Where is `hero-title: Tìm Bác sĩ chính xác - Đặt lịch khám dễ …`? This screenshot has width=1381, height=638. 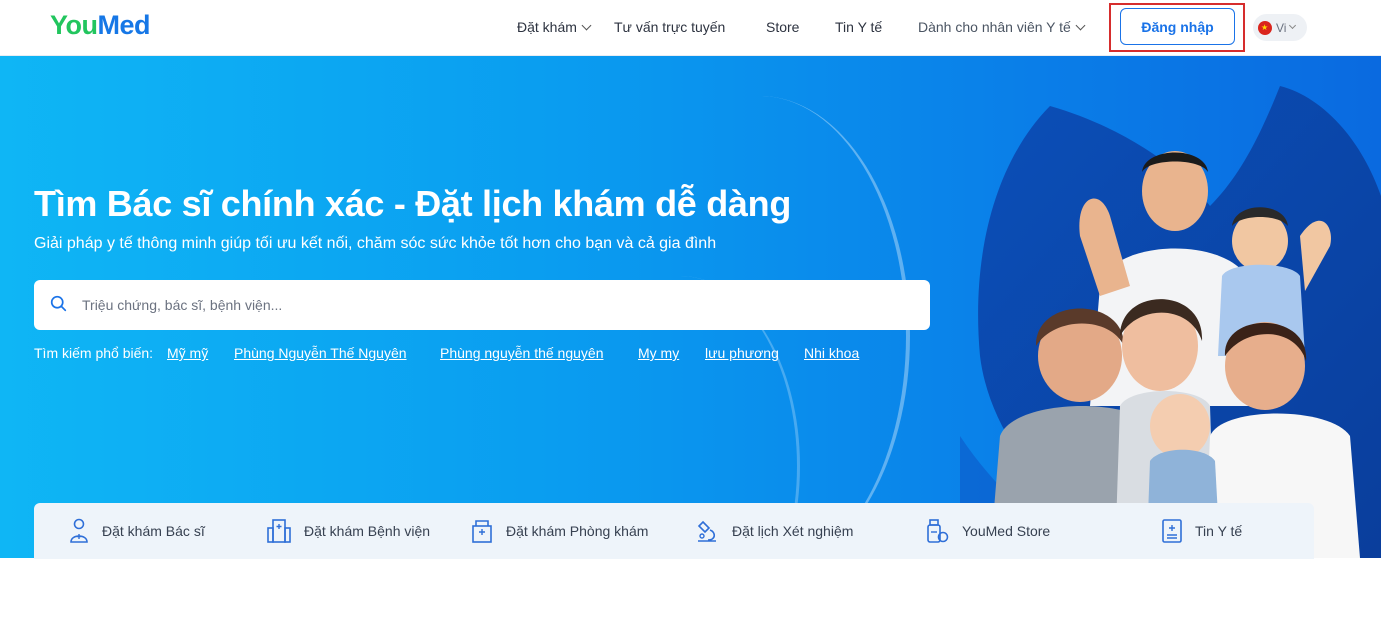
hero-title: Tìm Bác sĩ chính xác - Đặt lịch khám dễ … is located at coordinates (413, 203).